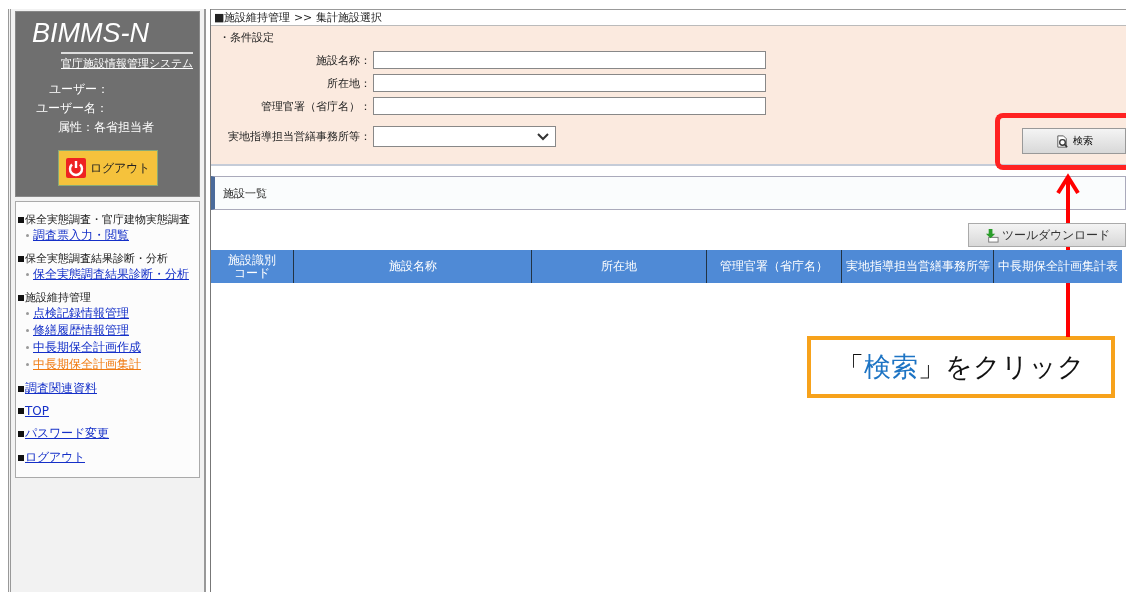 The height and width of the screenshot is (592, 1126). What do you see at coordinates (1074, 141) in the screenshot?
I see `search-button: 検索` at bounding box center [1074, 141].